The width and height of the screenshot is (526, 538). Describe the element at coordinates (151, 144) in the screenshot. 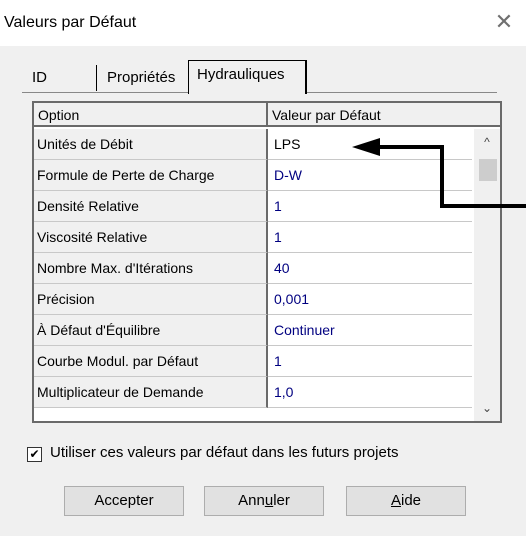

I see `option-label: Unités de Débit` at that location.